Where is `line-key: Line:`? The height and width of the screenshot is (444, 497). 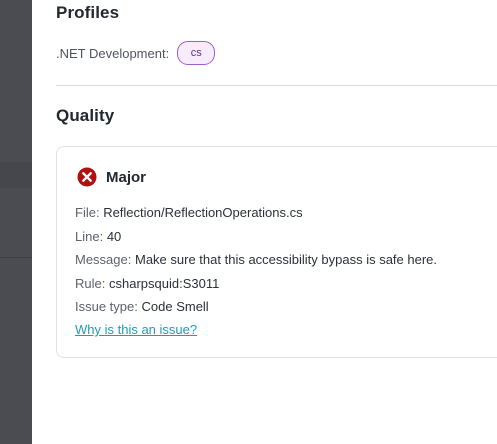 line-key: Line: is located at coordinates (89, 236).